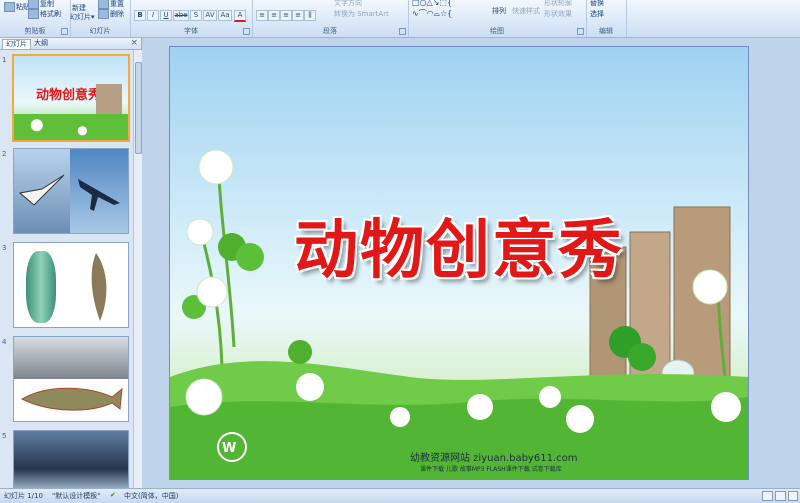 This screenshot has height=503, width=800. What do you see at coordinates (44, 14) in the screenshot?
I see `format-painter-button: 格式刷` at bounding box center [44, 14].